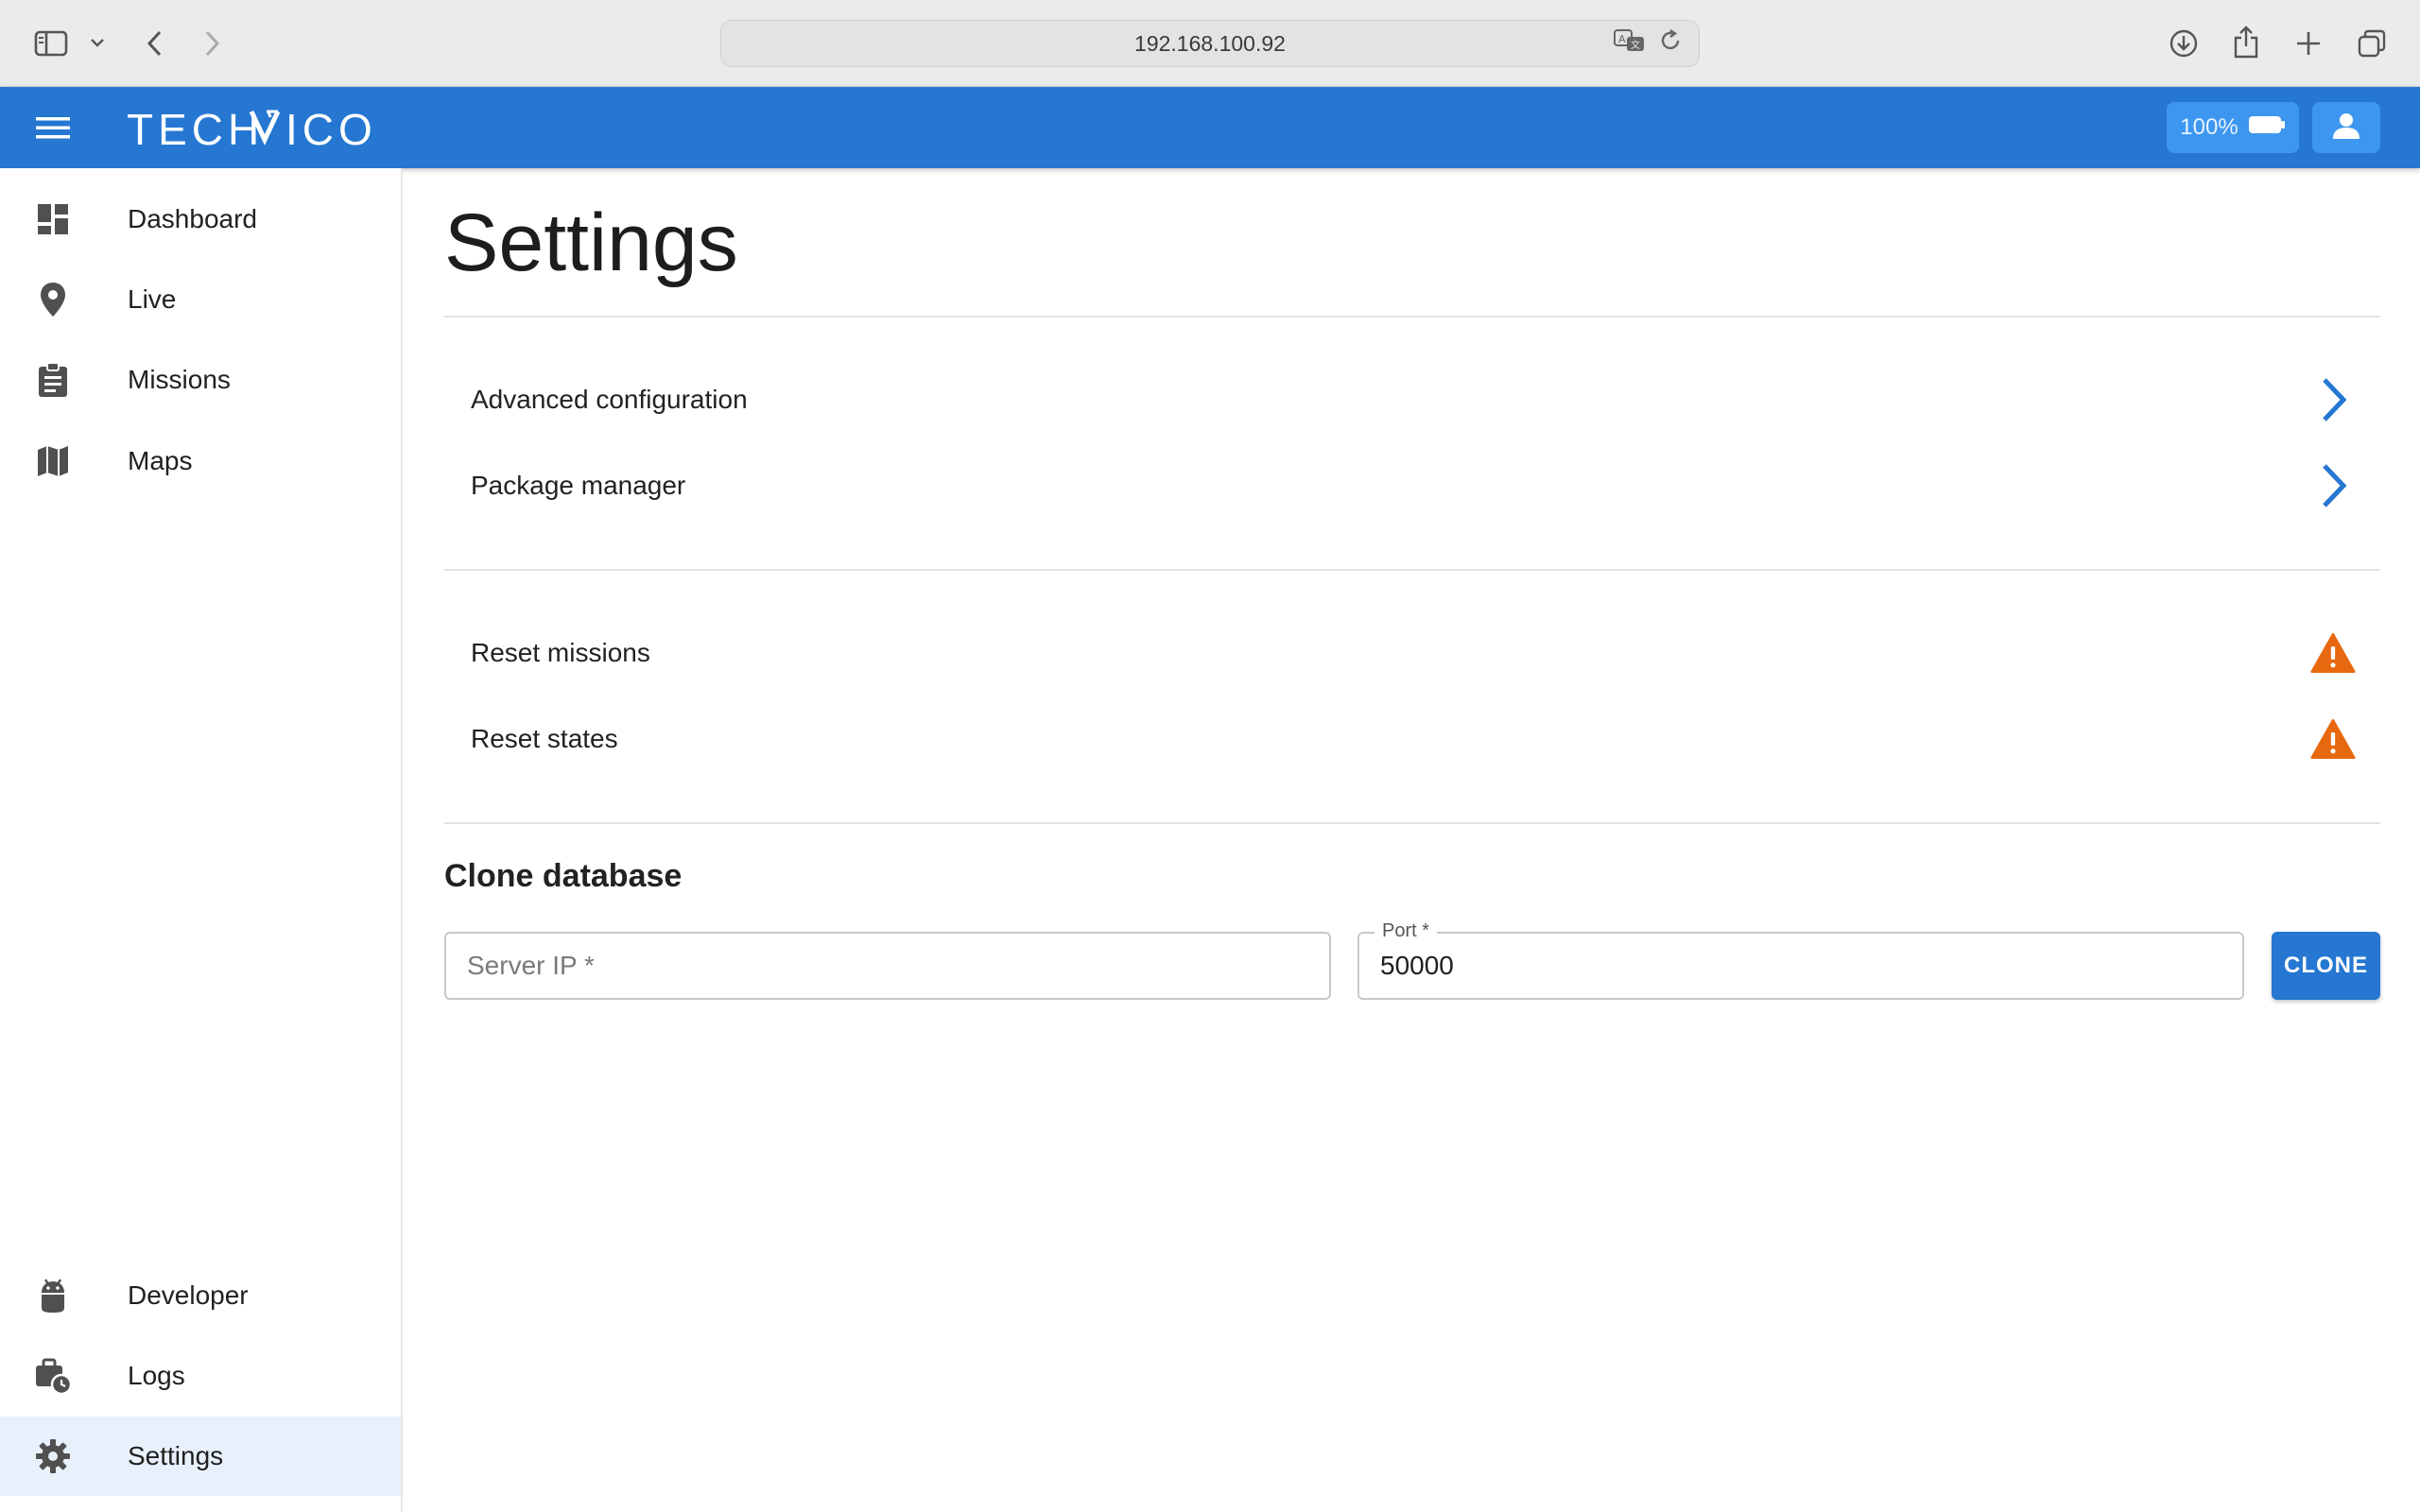  What do you see at coordinates (53, 461) in the screenshot?
I see `map-icon` at bounding box center [53, 461].